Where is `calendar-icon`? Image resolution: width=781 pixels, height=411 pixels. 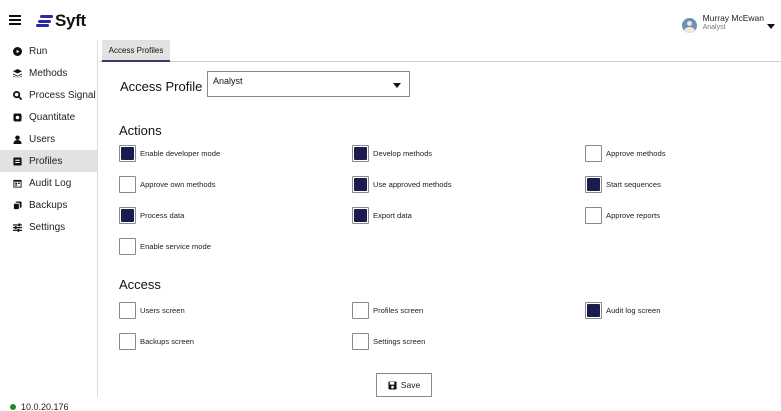 calendar-icon is located at coordinates (17, 183).